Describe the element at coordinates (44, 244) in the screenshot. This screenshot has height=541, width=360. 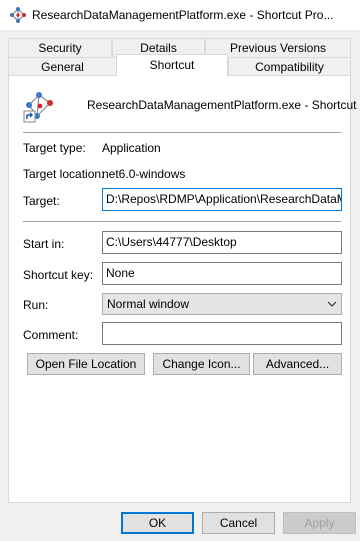
I see `start-in-label: Start in:` at that location.